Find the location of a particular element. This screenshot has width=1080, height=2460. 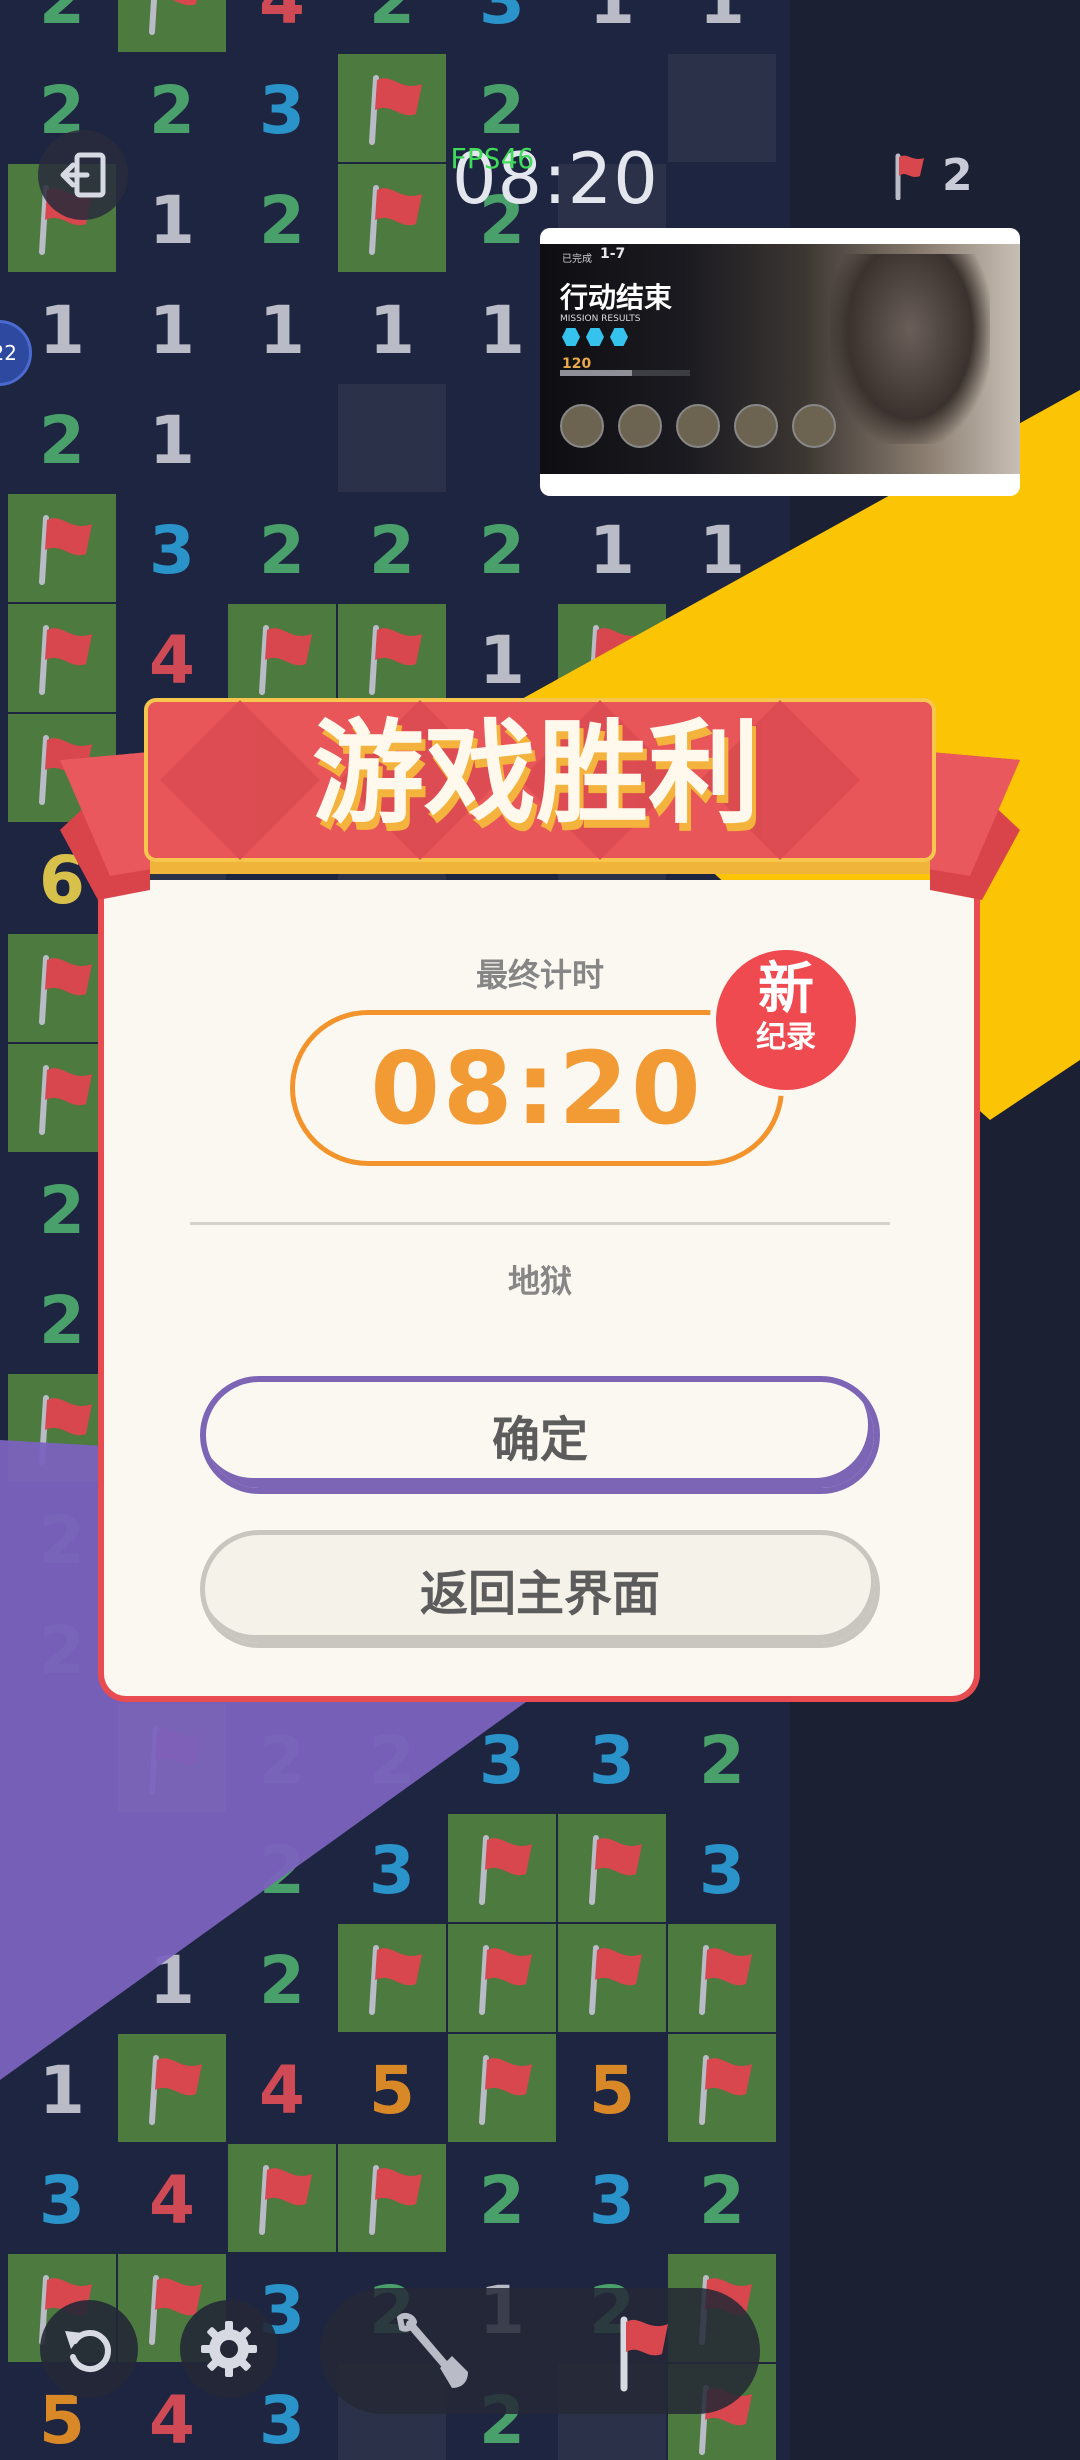

undo-icon is located at coordinates (88, 2351).